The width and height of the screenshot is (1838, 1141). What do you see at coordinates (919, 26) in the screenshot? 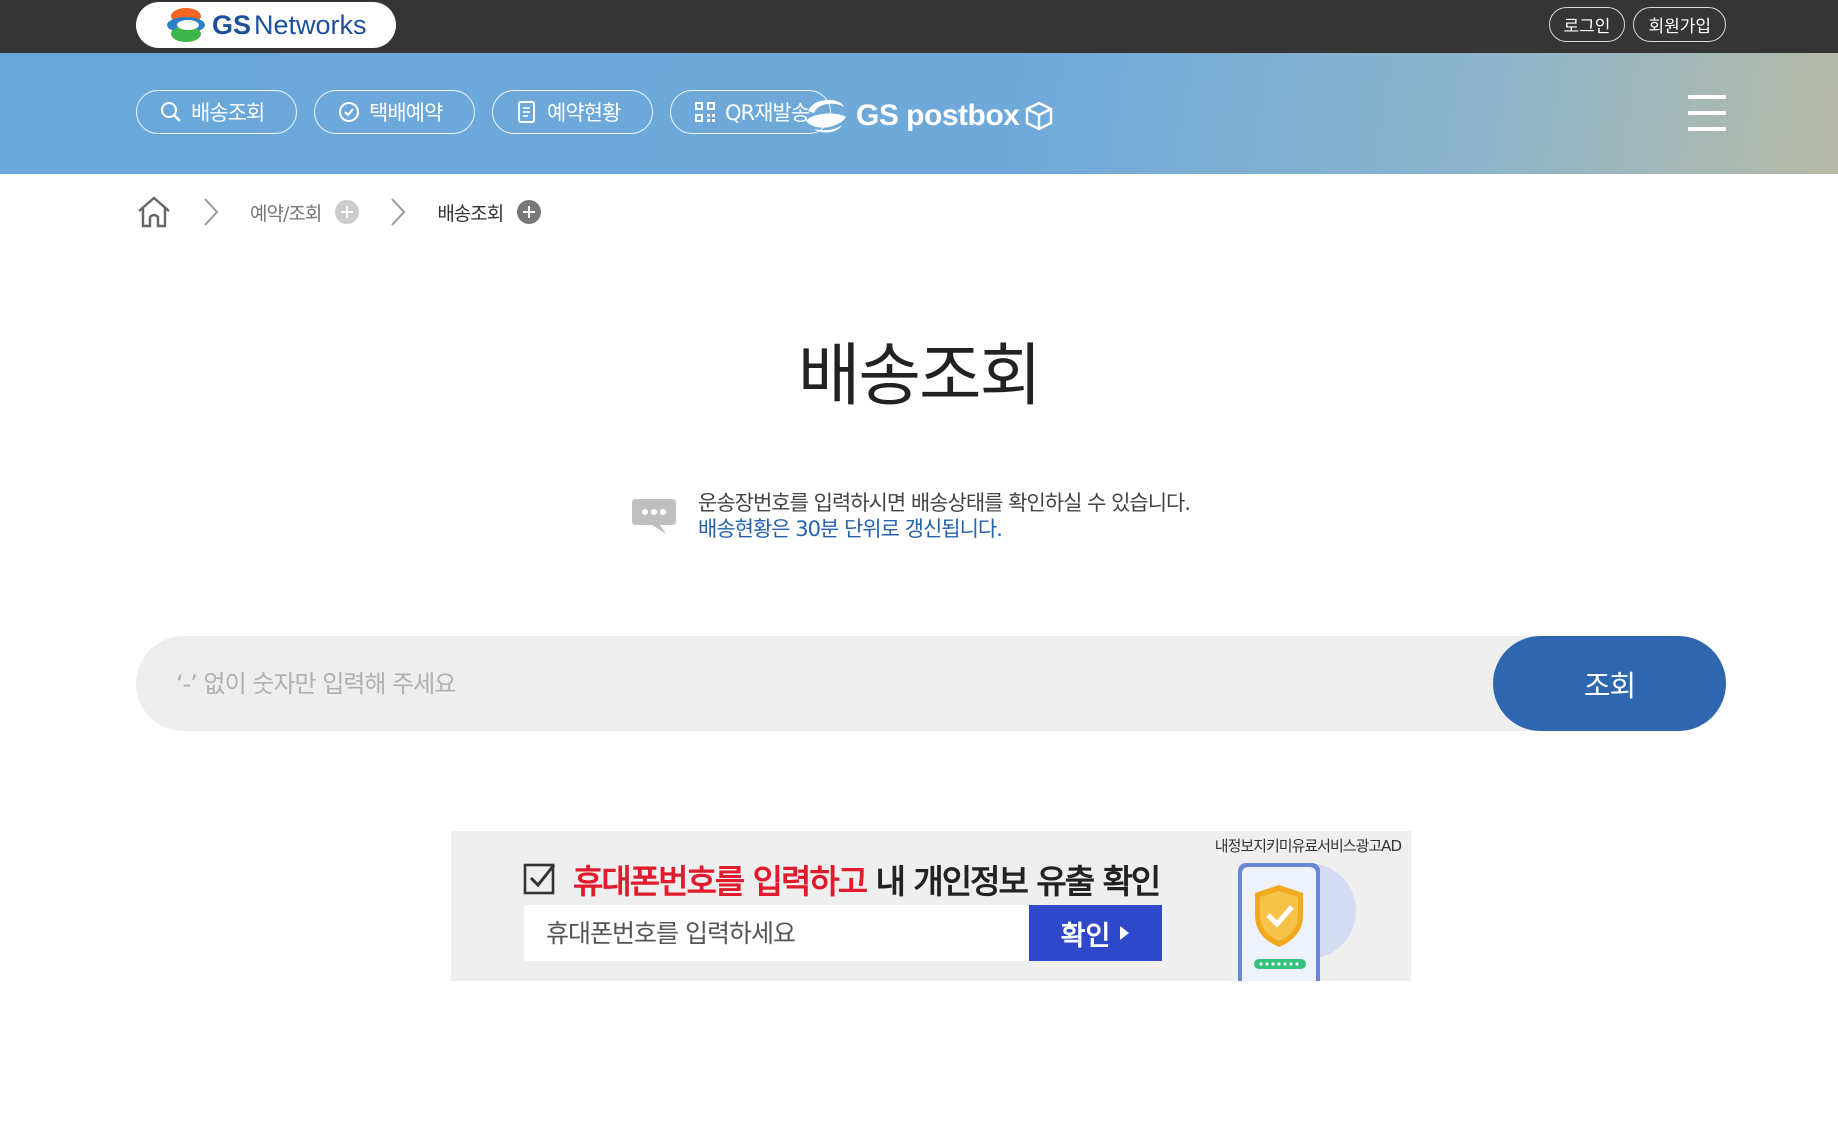
I see `top-bar: GS Networks 로그인 회원가입` at bounding box center [919, 26].